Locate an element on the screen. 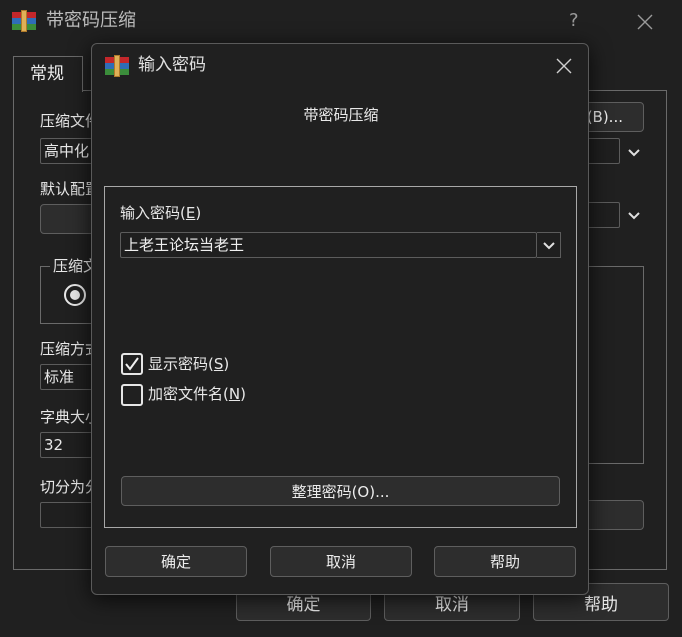 The width and height of the screenshot is (682, 637). dialog-help-button: 帮助 is located at coordinates (505, 561).